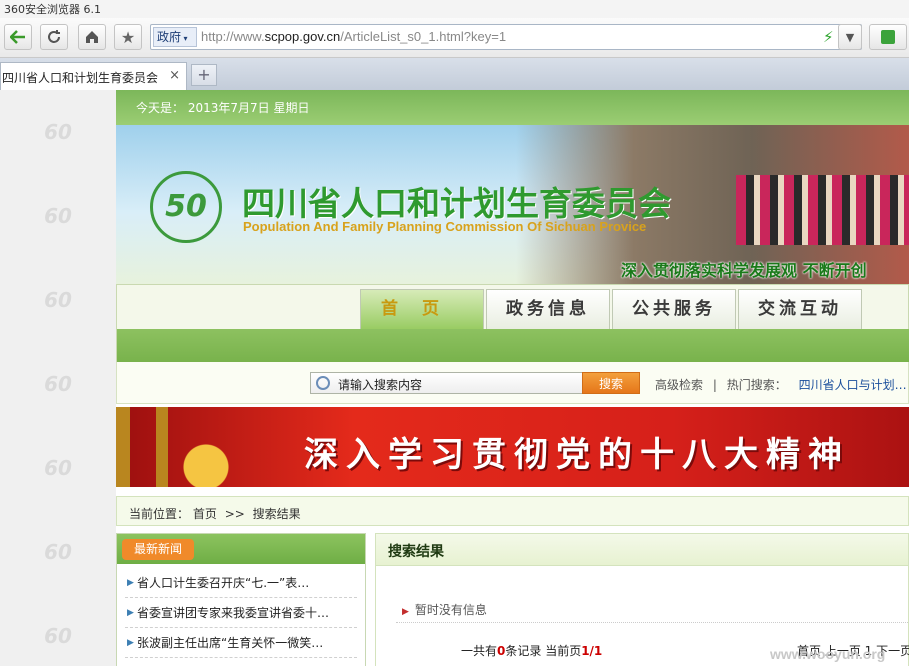  I want to click on main-nav: 首页 政务信息 公共服务 交流互动, so click(512, 323).